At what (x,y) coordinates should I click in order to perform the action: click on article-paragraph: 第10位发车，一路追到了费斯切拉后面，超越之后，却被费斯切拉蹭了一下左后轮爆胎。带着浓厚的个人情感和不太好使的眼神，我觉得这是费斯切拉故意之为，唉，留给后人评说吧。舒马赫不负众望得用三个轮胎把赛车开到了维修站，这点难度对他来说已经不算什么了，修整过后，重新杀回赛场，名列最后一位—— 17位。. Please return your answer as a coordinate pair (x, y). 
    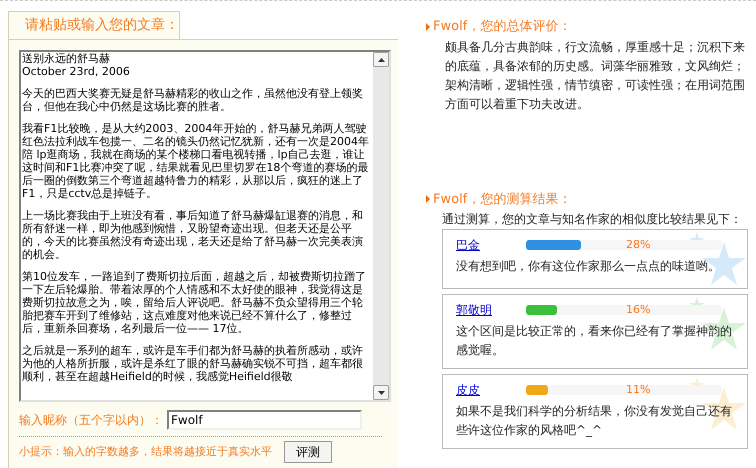
    Looking at the image, I should click on (194, 302).